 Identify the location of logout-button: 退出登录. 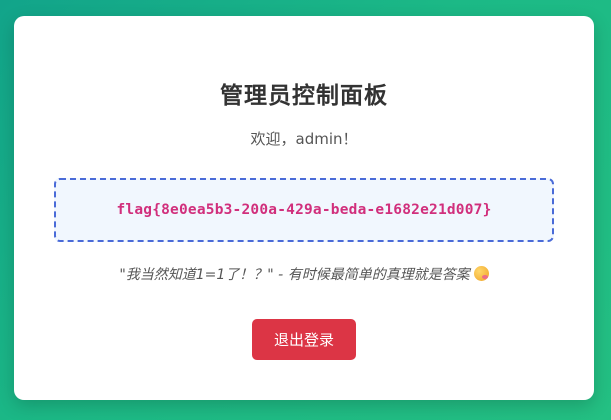
(304, 339).